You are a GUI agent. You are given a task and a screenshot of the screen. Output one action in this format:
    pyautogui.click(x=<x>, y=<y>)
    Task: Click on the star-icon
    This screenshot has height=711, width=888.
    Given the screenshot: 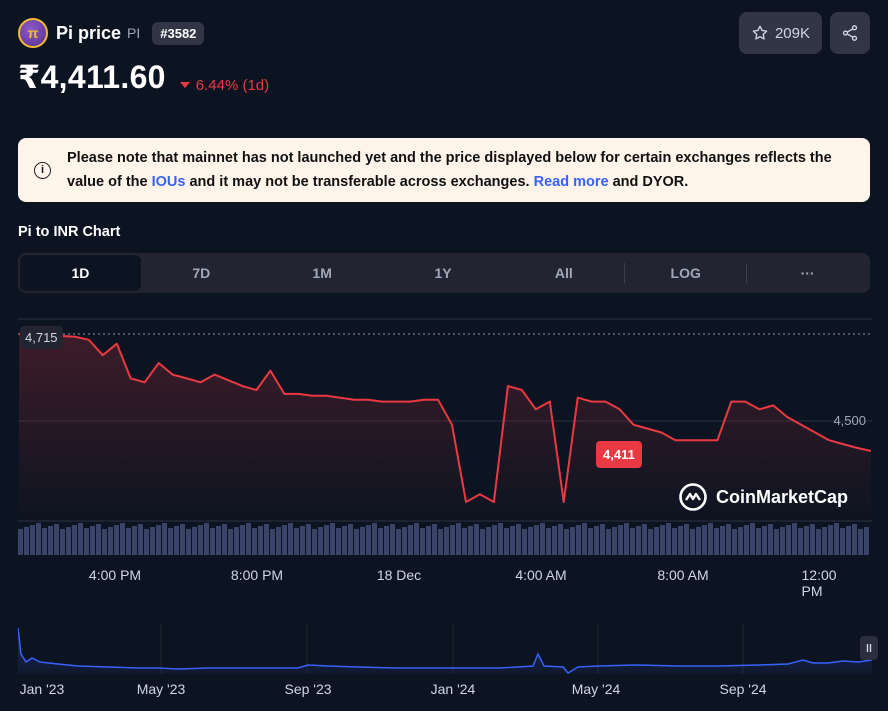 What is the action you would take?
    pyautogui.click(x=760, y=32)
    